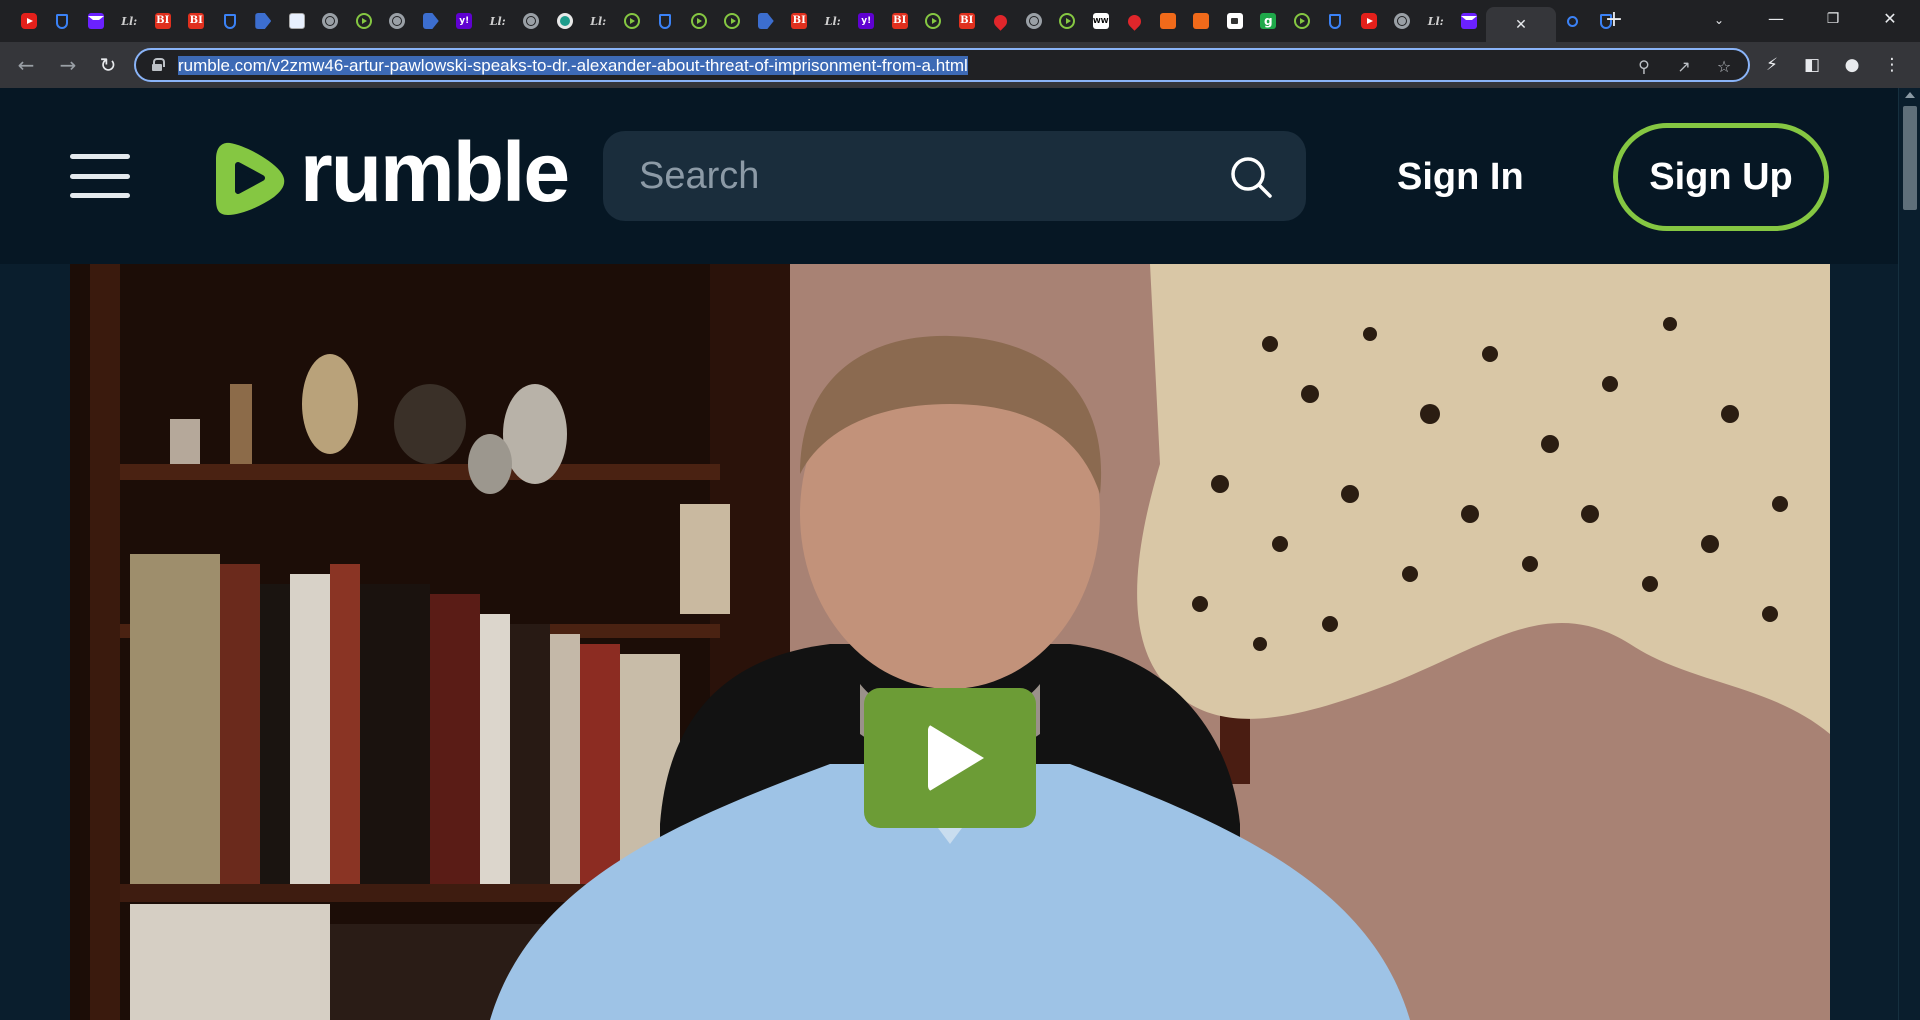 This screenshot has width=1920, height=1020. What do you see at coordinates (1910, 158) in the screenshot?
I see `scrollbar-thumb` at bounding box center [1910, 158].